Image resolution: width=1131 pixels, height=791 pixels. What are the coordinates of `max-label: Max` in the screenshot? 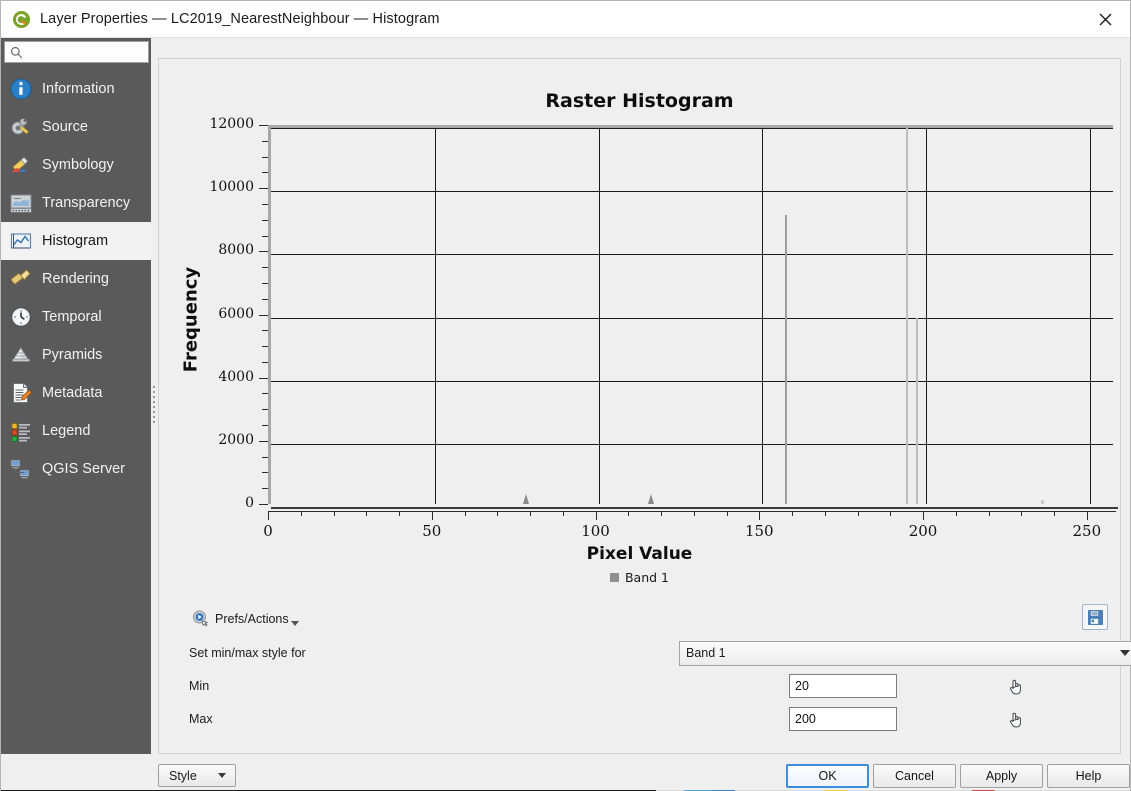 It's located at (201, 719).